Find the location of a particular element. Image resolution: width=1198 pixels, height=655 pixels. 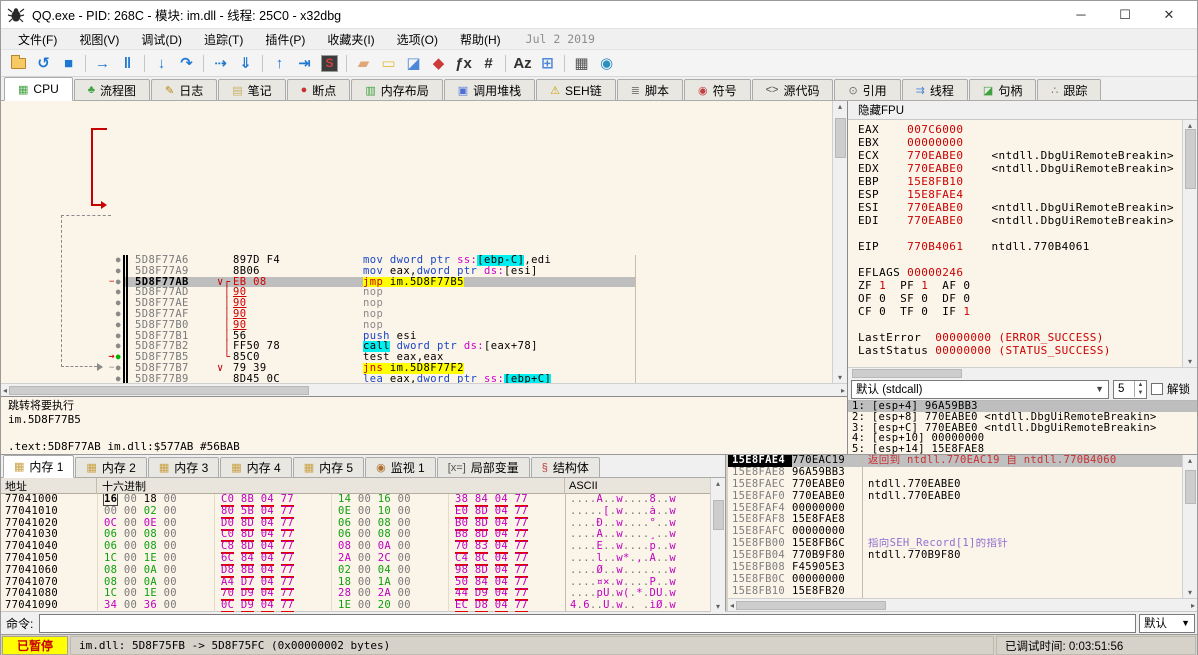

register-line: EDX 770EABE0 <ntdll.DbgUiRemoteBreakin> is located at coordinates (1020, 168).